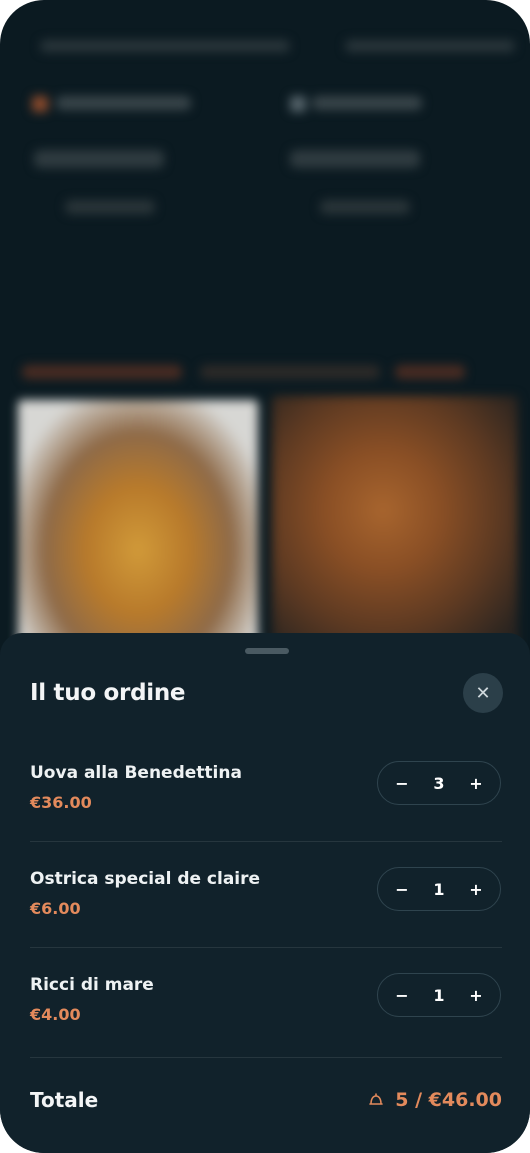 This screenshot has width=530, height=1153. What do you see at coordinates (376, 1100) in the screenshot?
I see `bell-icon` at bounding box center [376, 1100].